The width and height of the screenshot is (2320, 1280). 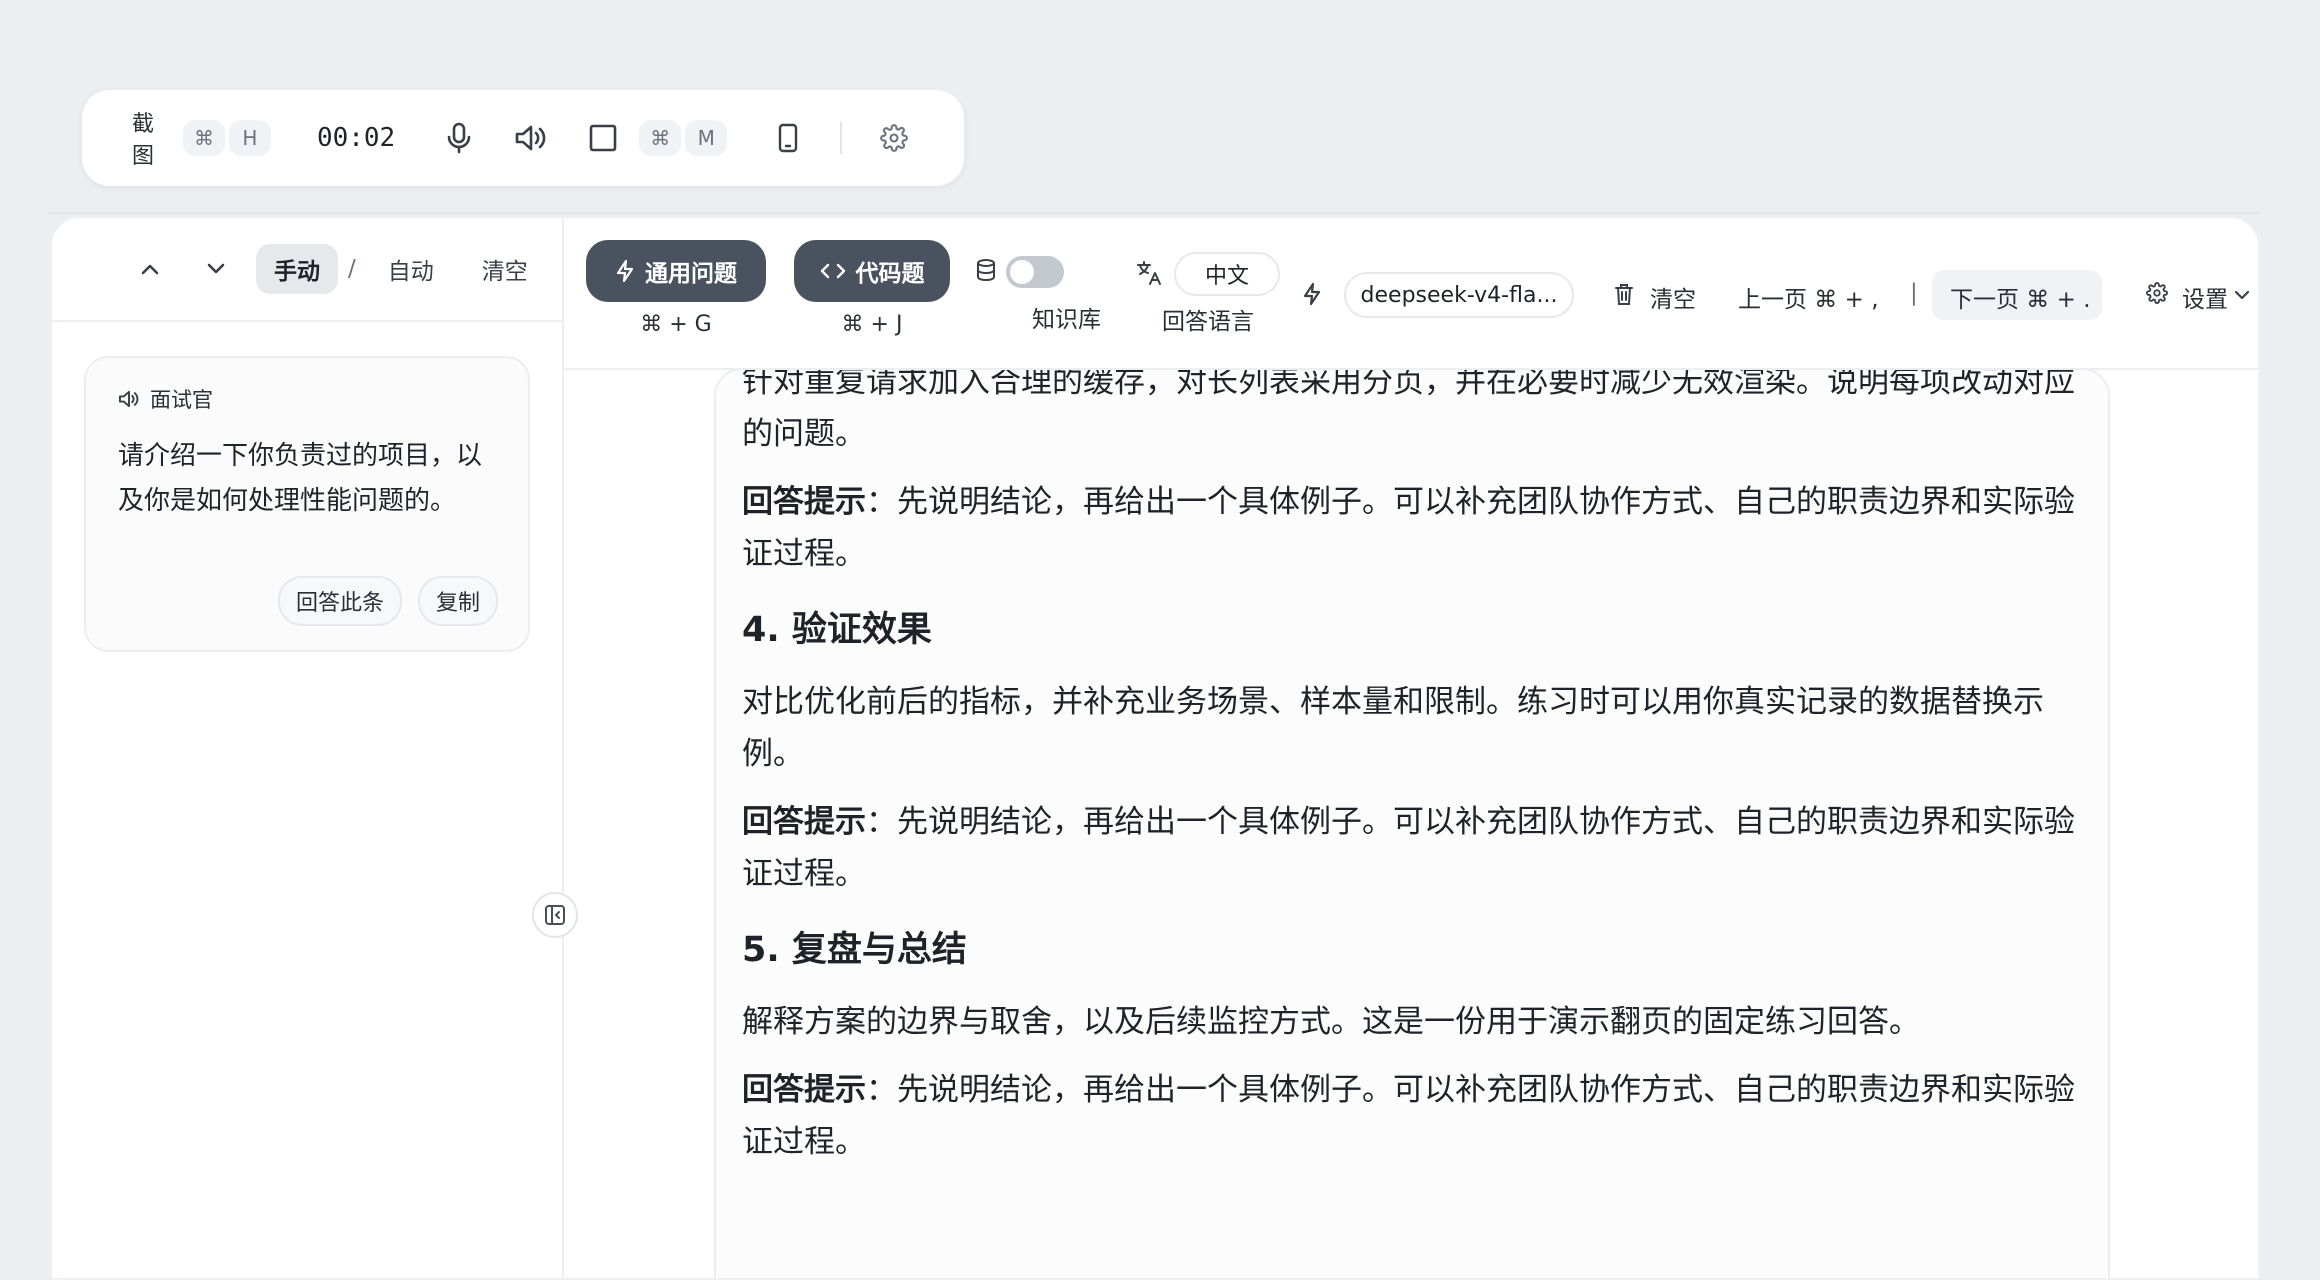 I want to click on general-question-button: 通用问题, so click(x=676, y=271).